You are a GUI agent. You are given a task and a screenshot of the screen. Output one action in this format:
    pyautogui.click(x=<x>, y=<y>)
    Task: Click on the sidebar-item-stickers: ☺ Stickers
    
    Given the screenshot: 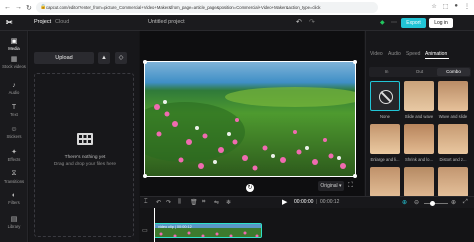 What is the action you would take?
    pyautogui.click(x=14, y=132)
    